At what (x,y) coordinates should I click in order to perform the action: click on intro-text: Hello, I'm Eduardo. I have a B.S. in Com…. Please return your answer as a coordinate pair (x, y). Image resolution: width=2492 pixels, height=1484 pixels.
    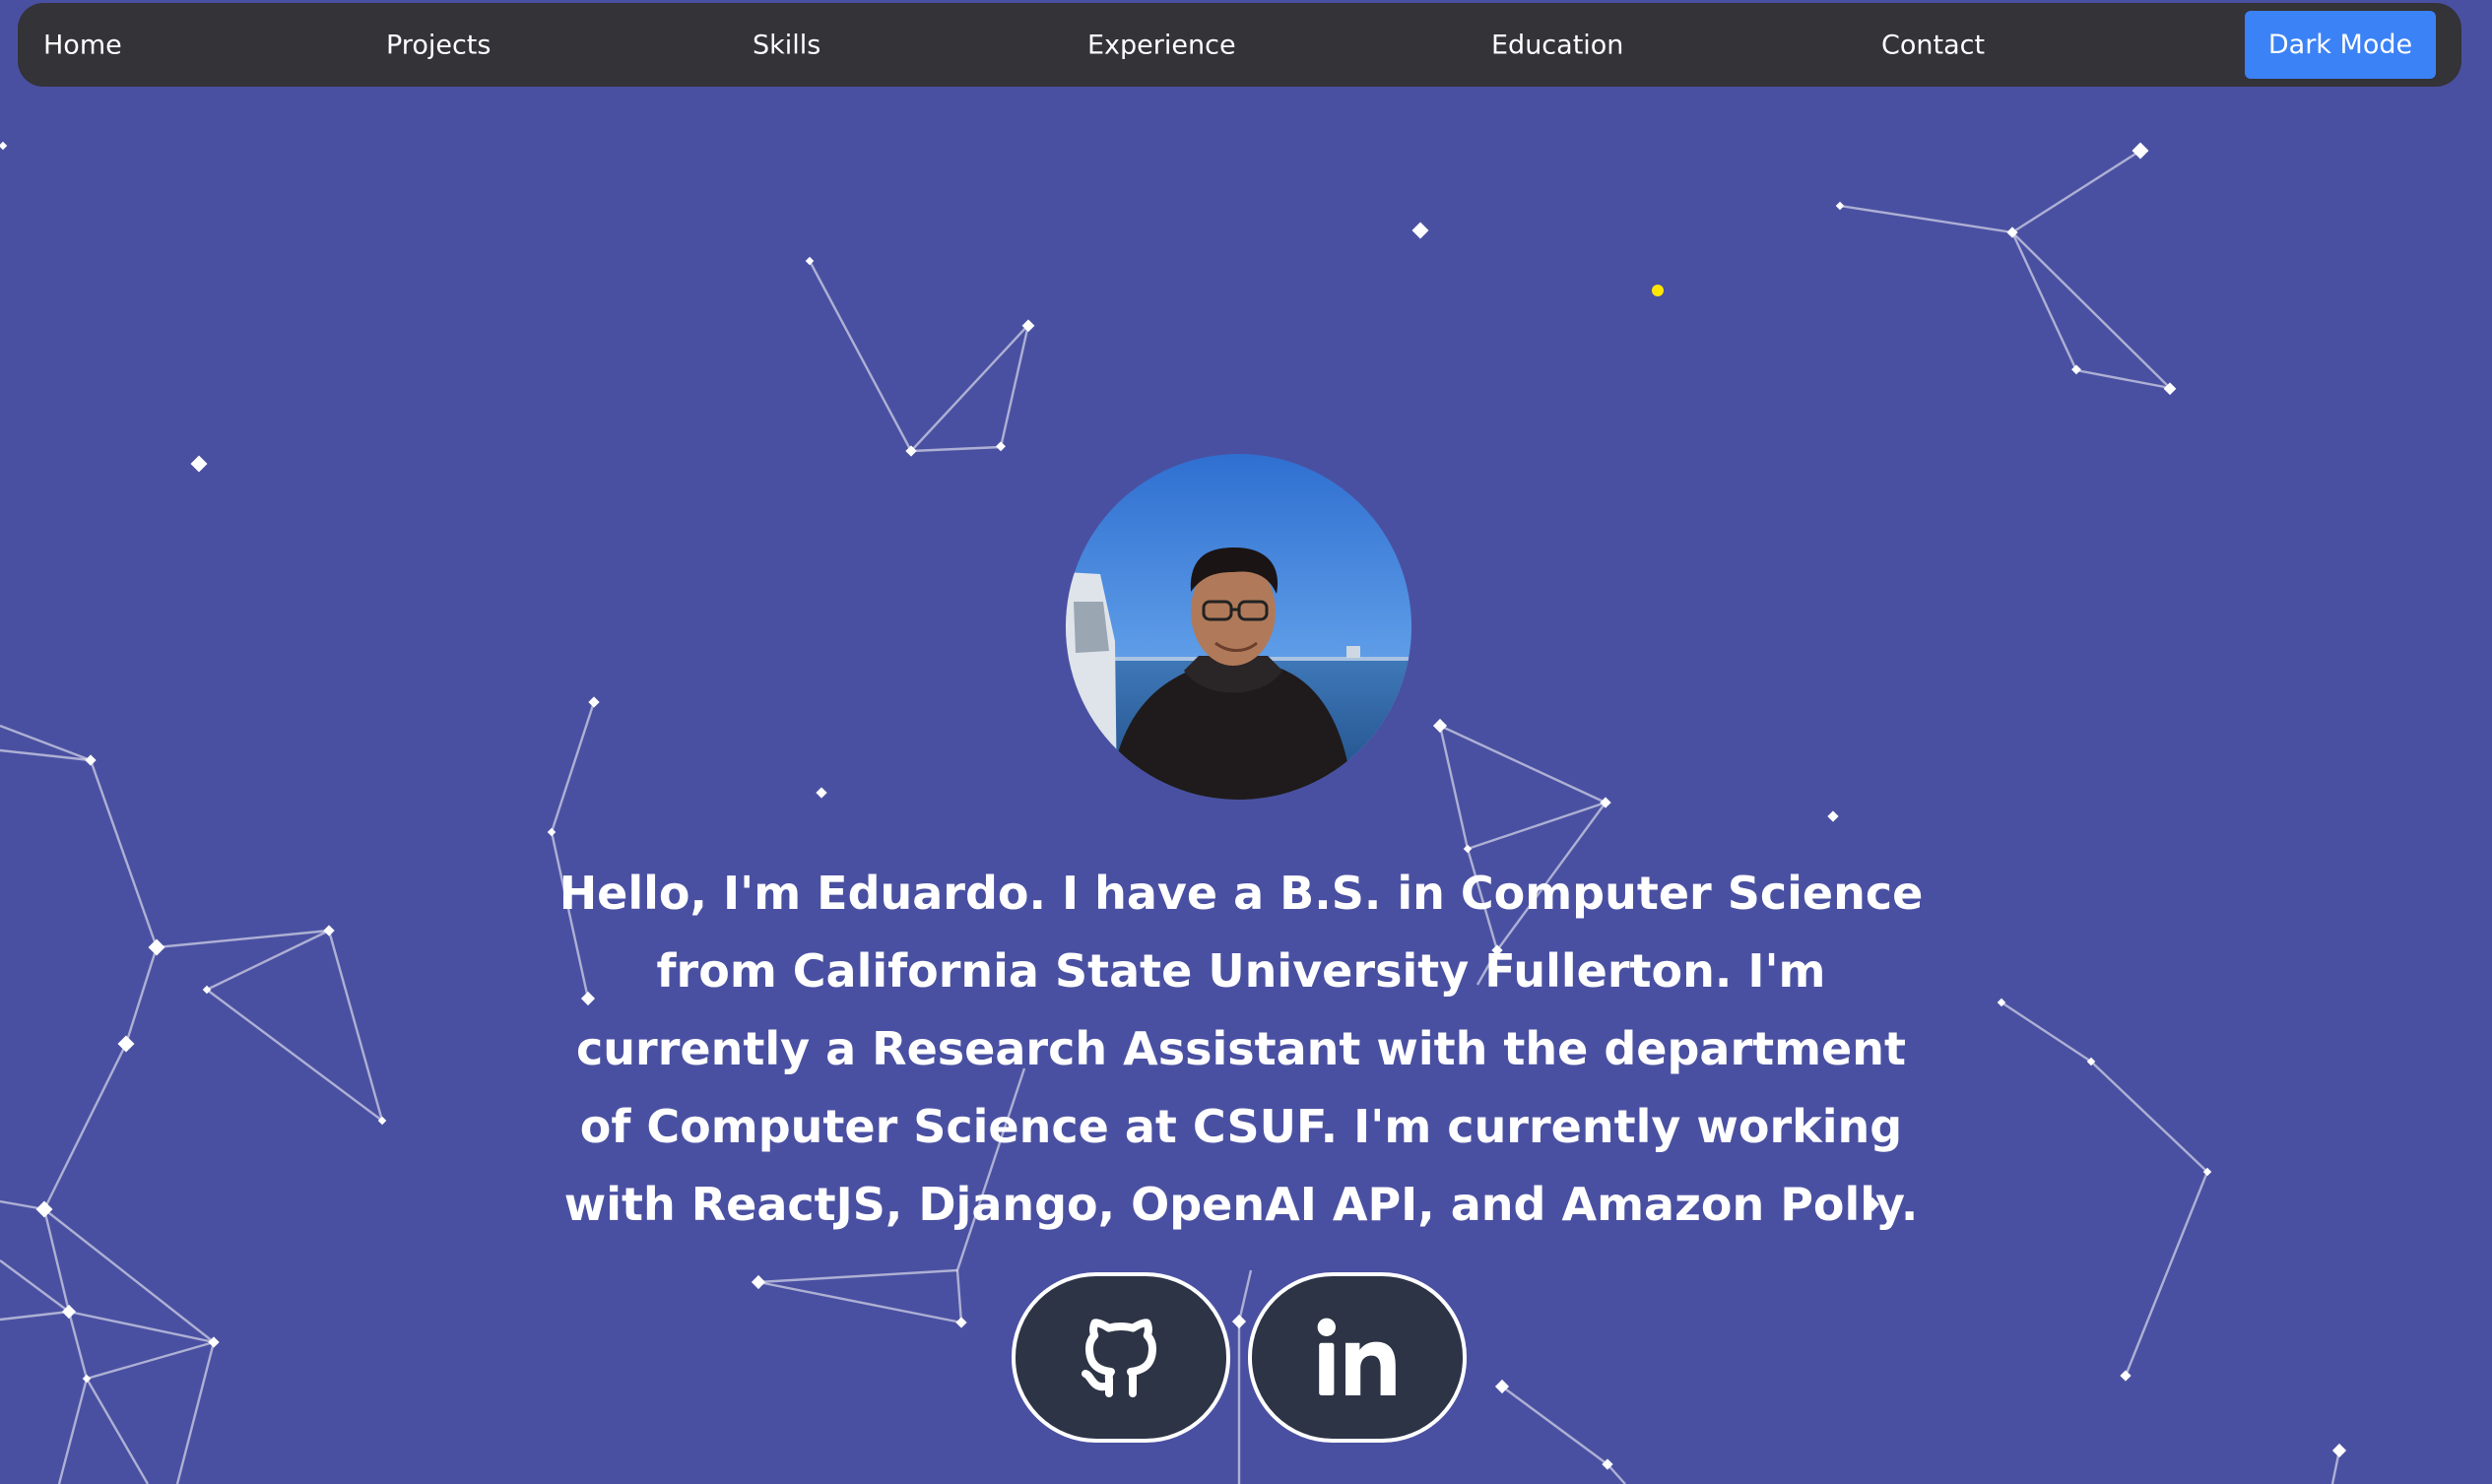
    Looking at the image, I should click on (1241, 1049).